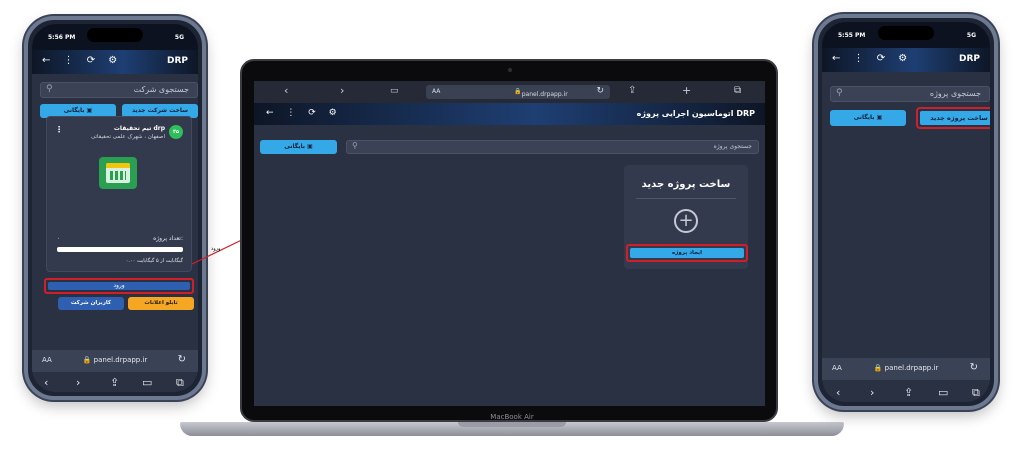 This screenshot has height=472, width=1024. I want to click on status-bar: 5:55 PM 5G, so click(906, 35).